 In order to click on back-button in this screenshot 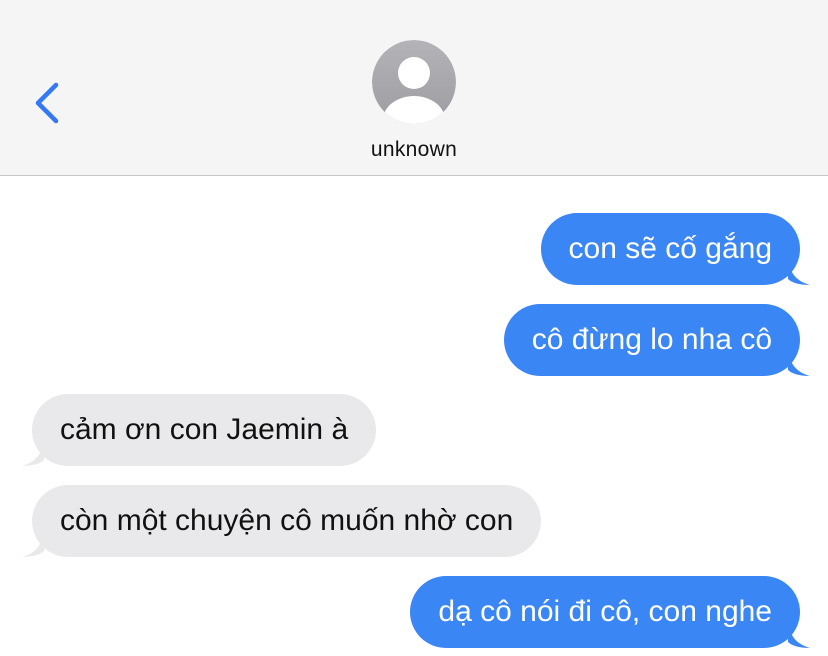, I will do `click(48, 103)`.